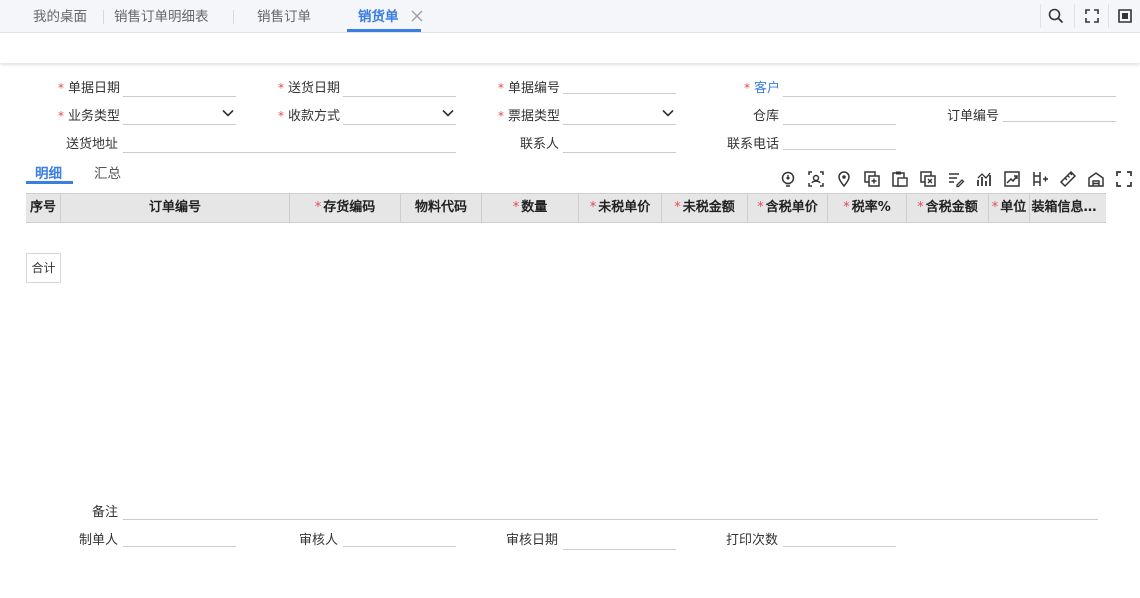 The height and width of the screenshot is (598, 1140). I want to click on split-icon, so click(1040, 179).